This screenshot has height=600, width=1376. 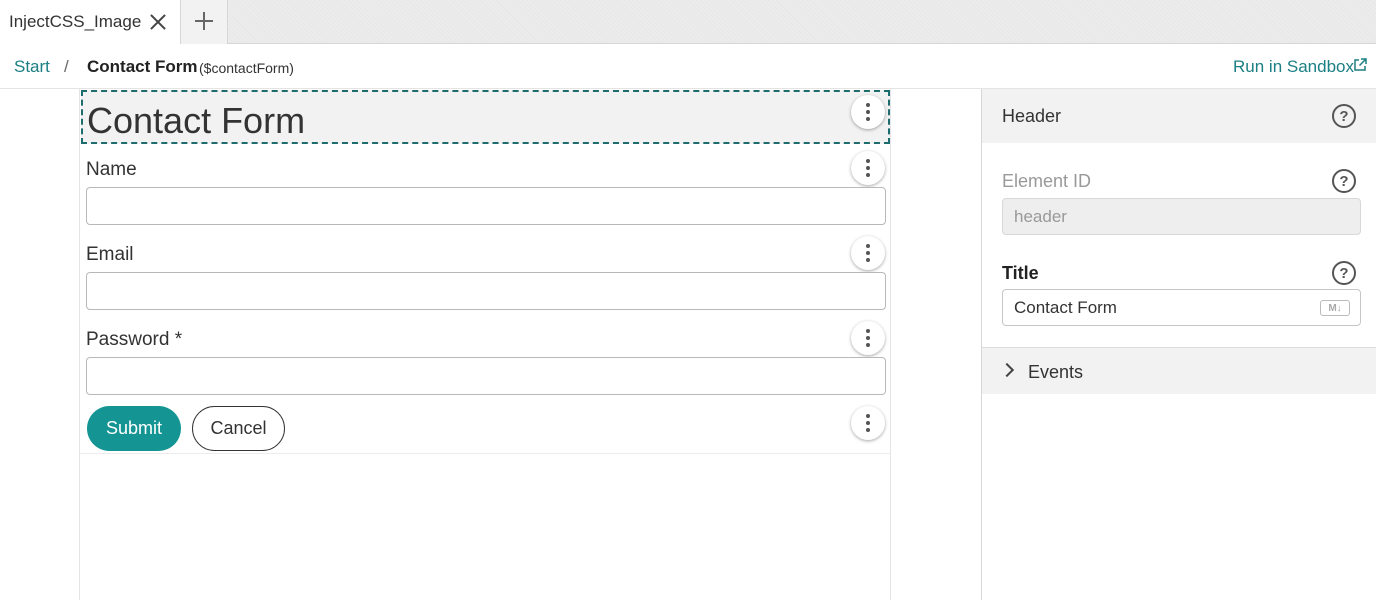 I want to click on external-link-icon, so click(x=1360, y=65).